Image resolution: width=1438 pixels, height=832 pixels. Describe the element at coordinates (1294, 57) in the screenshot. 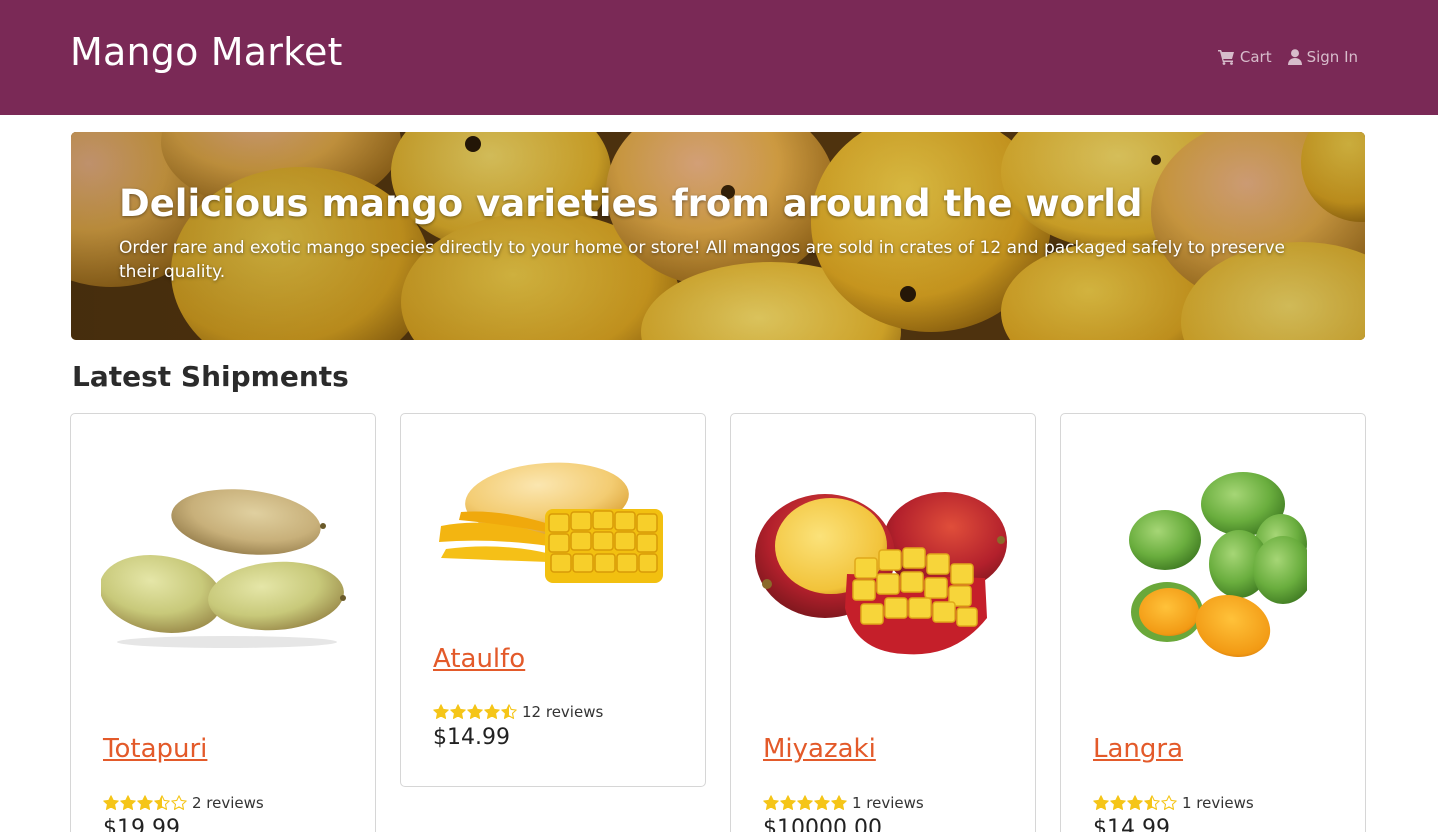

I see `user-icon` at that location.